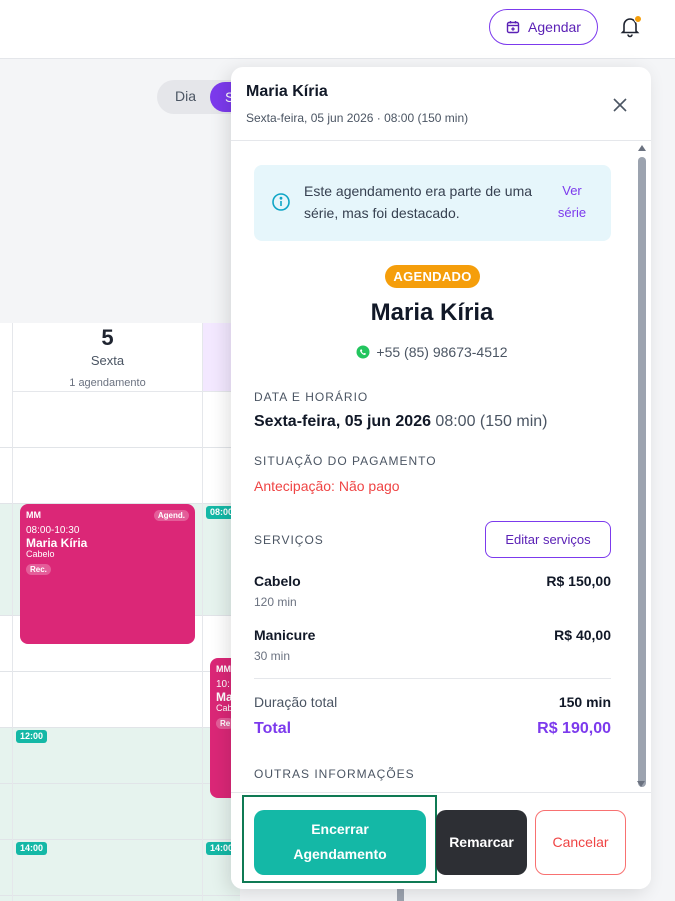 This screenshot has height=901, width=675. What do you see at coordinates (513, 27) in the screenshot?
I see `calendar-plus-icon` at bounding box center [513, 27].